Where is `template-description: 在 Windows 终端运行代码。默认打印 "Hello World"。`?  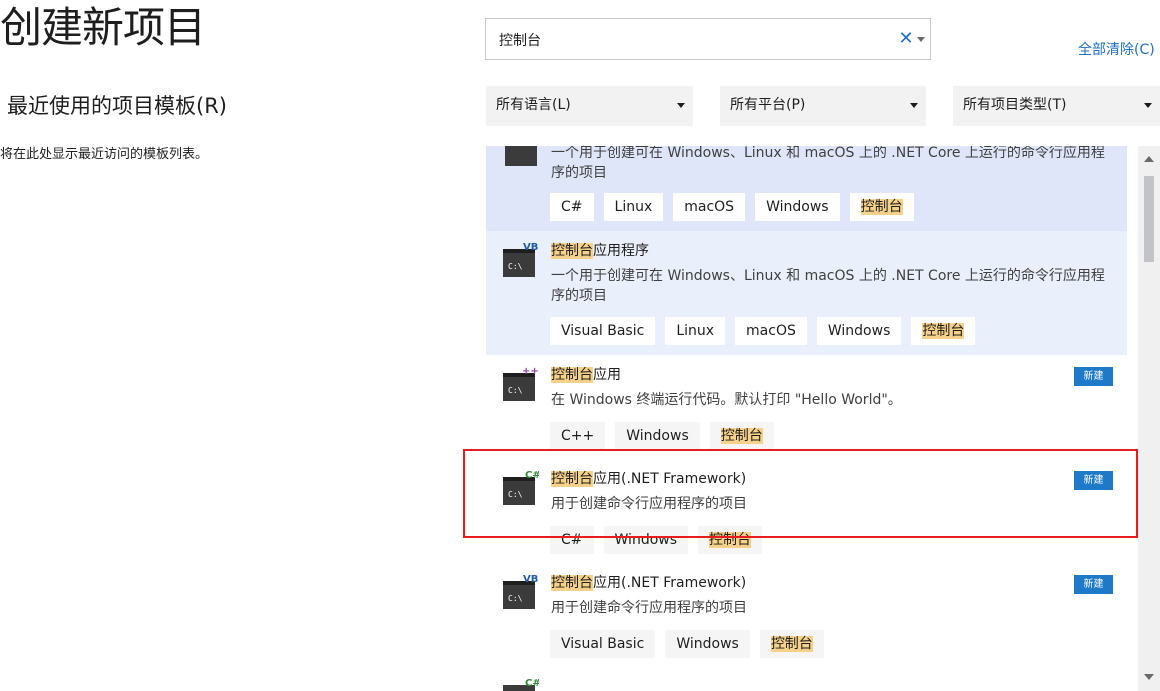 template-description: 在 Windows 终端运行代码。默认打印 "Hello World"。 is located at coordinates (726, 400).